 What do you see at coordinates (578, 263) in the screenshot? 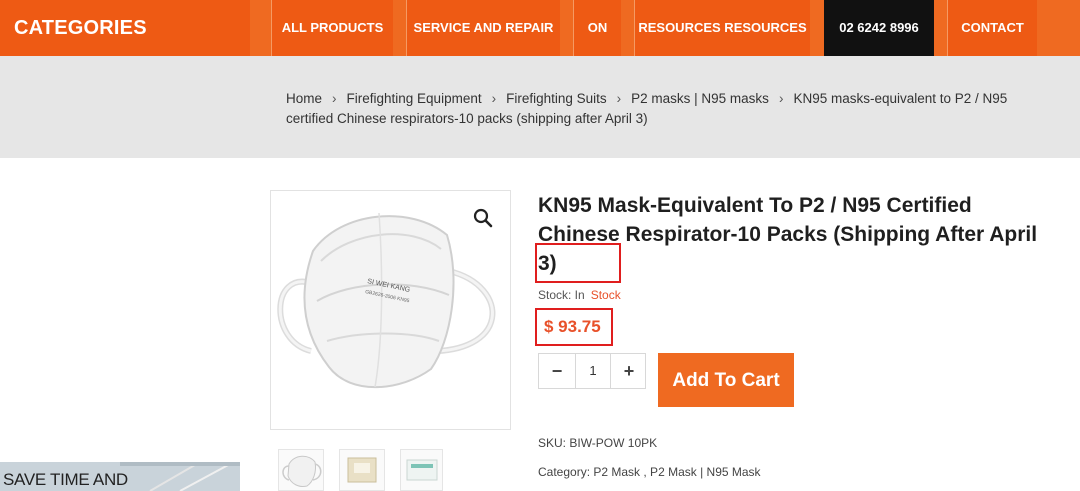
I see `highlight-box-date` at bounding box center [578, 263].